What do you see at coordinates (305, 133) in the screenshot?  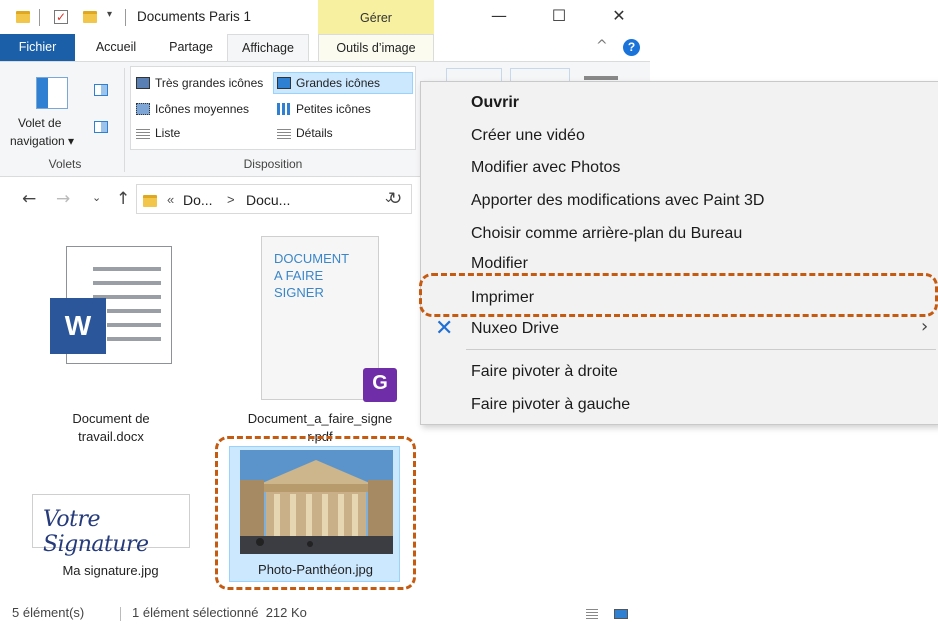 I see `details-option: Détails` at bounding box center [305, 133].